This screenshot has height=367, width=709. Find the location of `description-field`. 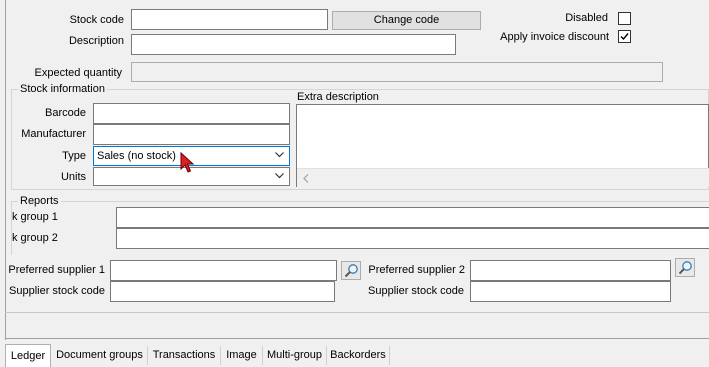

description-field is located at coordinates (293, 44).